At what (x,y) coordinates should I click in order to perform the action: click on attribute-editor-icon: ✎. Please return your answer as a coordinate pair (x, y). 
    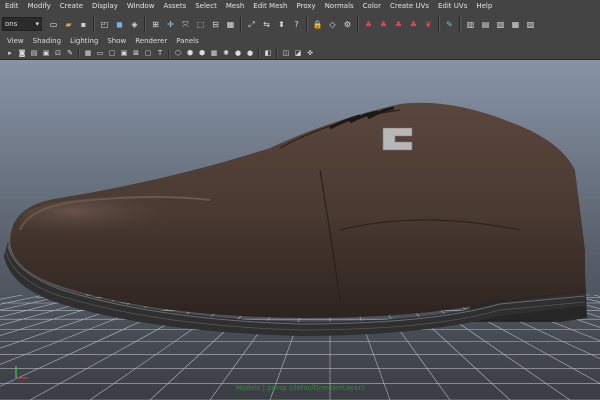
    Looking at the image, I should click on (449, 24).